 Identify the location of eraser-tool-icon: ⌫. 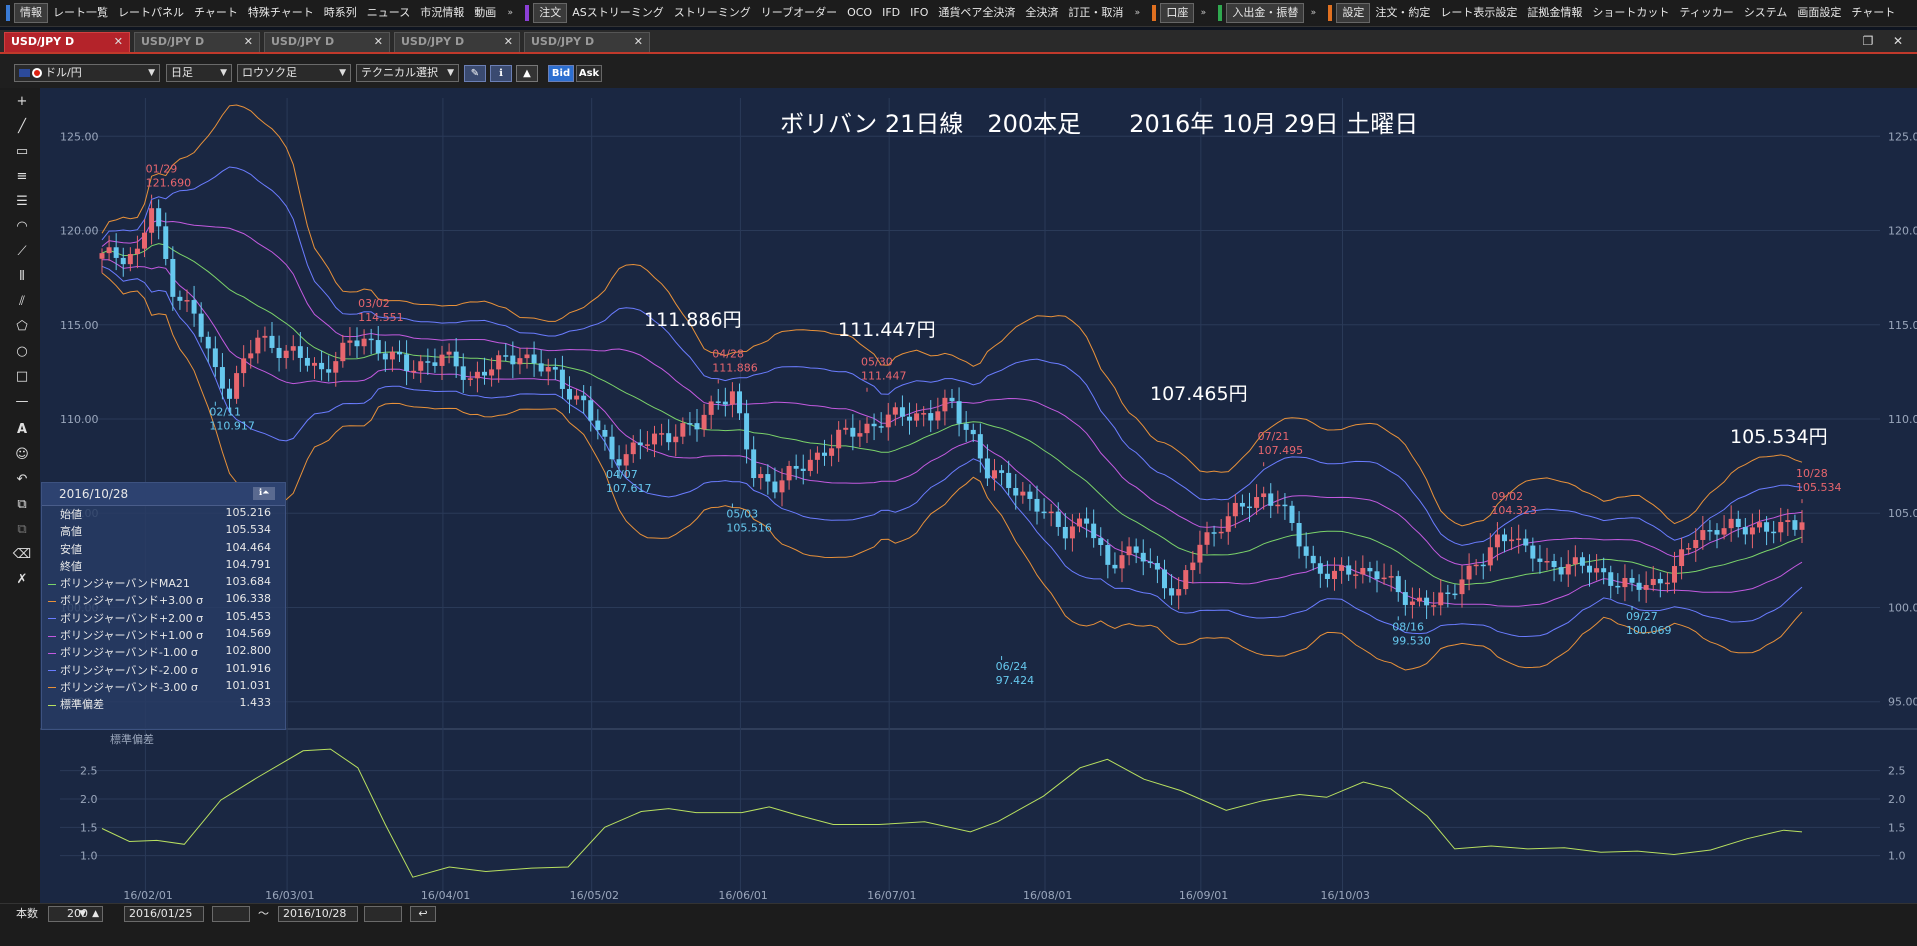
(22, 555).